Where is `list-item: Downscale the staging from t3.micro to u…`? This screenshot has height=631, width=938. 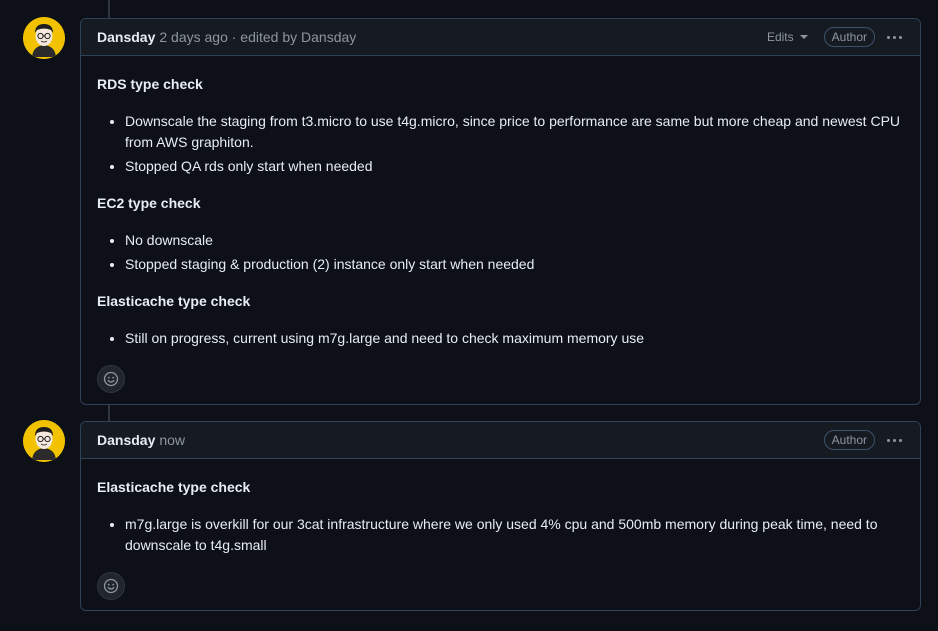
list-item: Downscale the staging from t3.micro to u… is located at coordinates (514, 132).